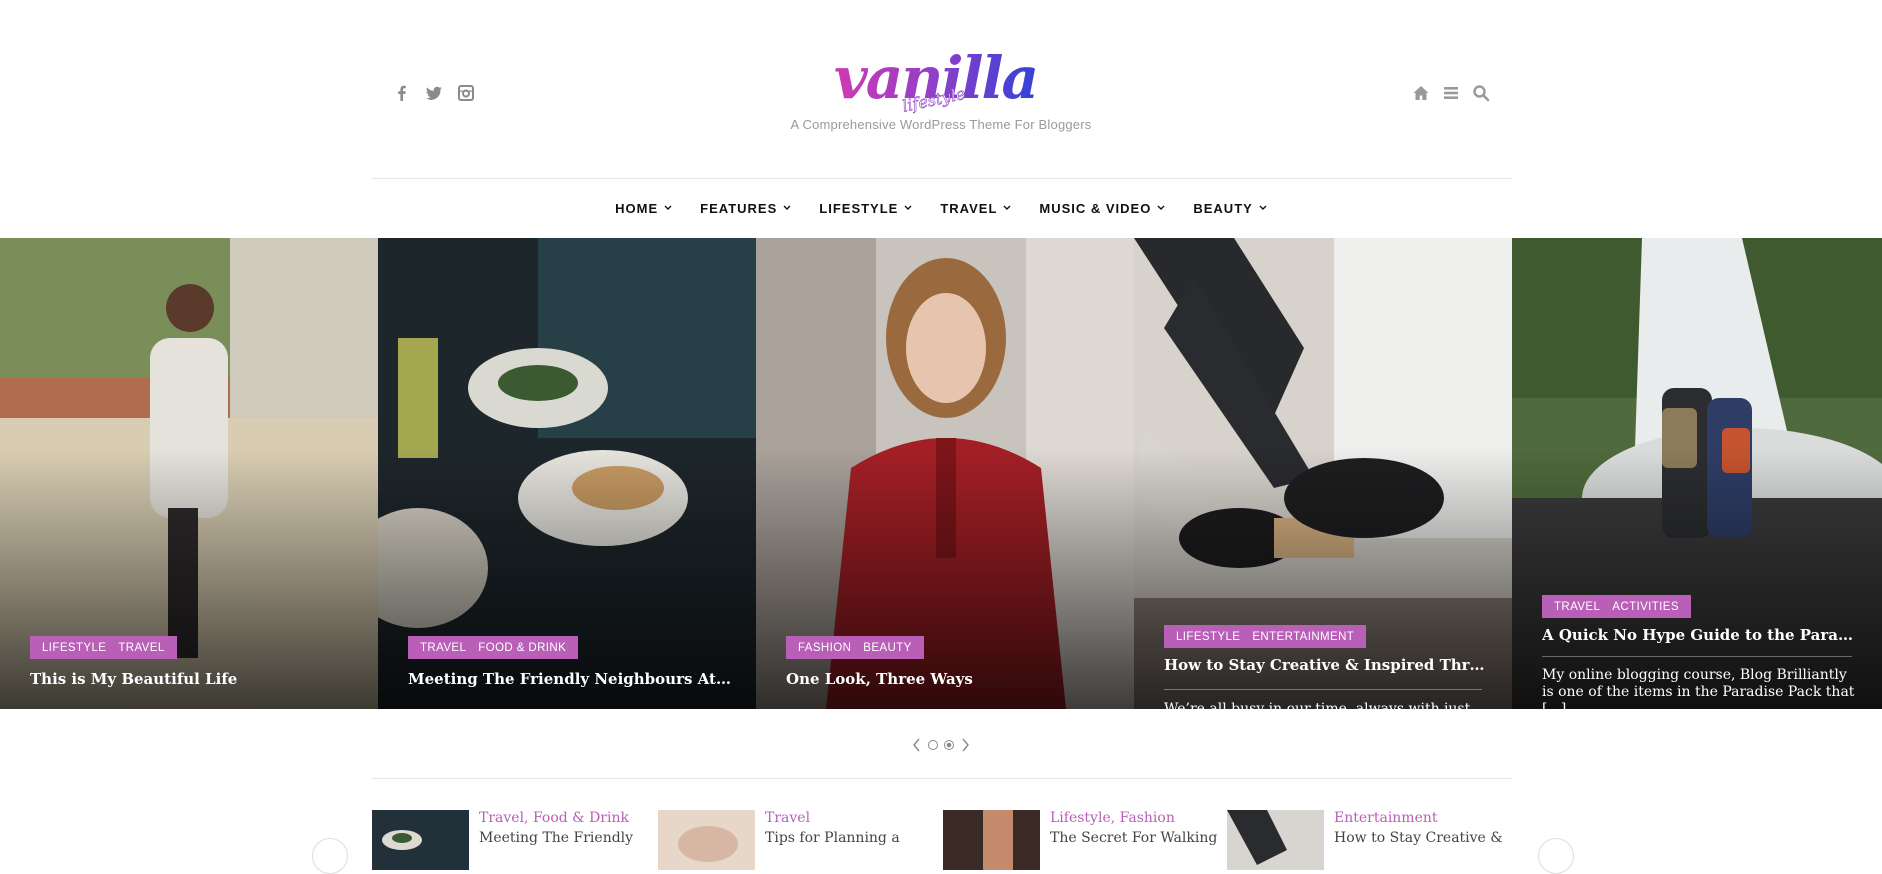  What do you see at coordinates (917, 745) in the screenshot?
I see `chevron-left-icon` at bounding box center [917, 745].